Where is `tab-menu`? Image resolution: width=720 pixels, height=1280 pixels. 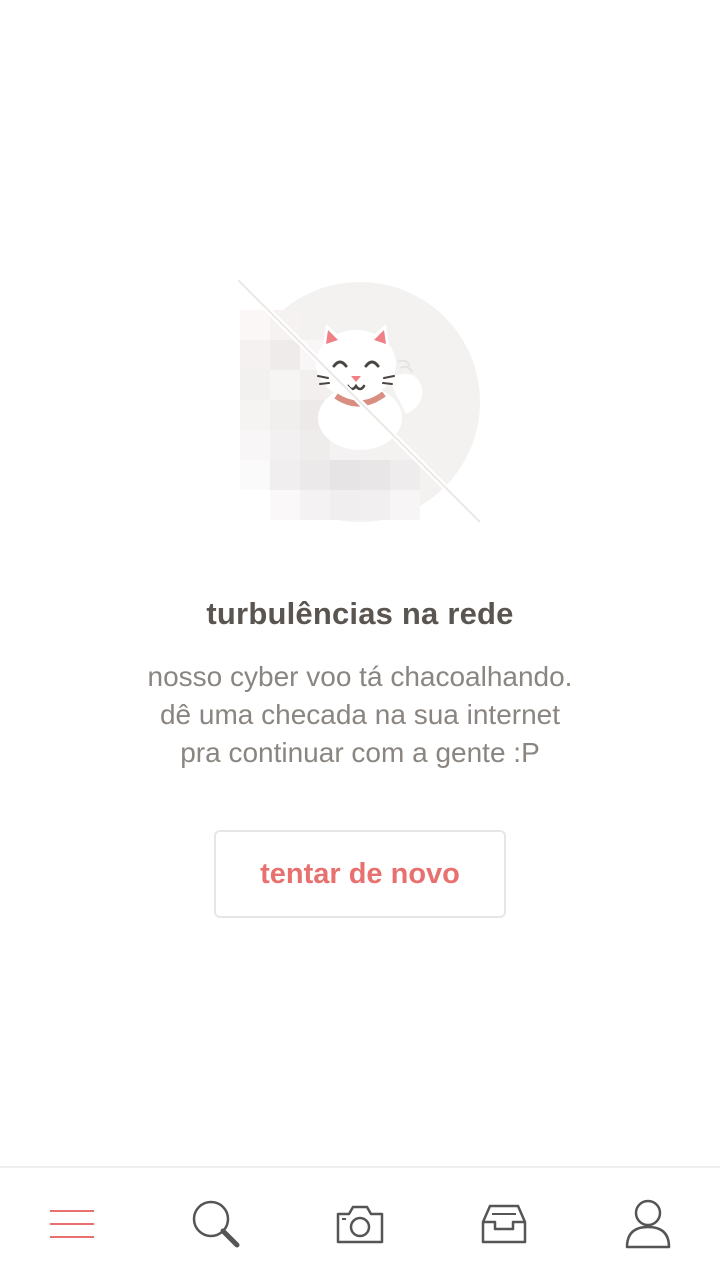 tab-menu is located at coordinates (72, 1224).